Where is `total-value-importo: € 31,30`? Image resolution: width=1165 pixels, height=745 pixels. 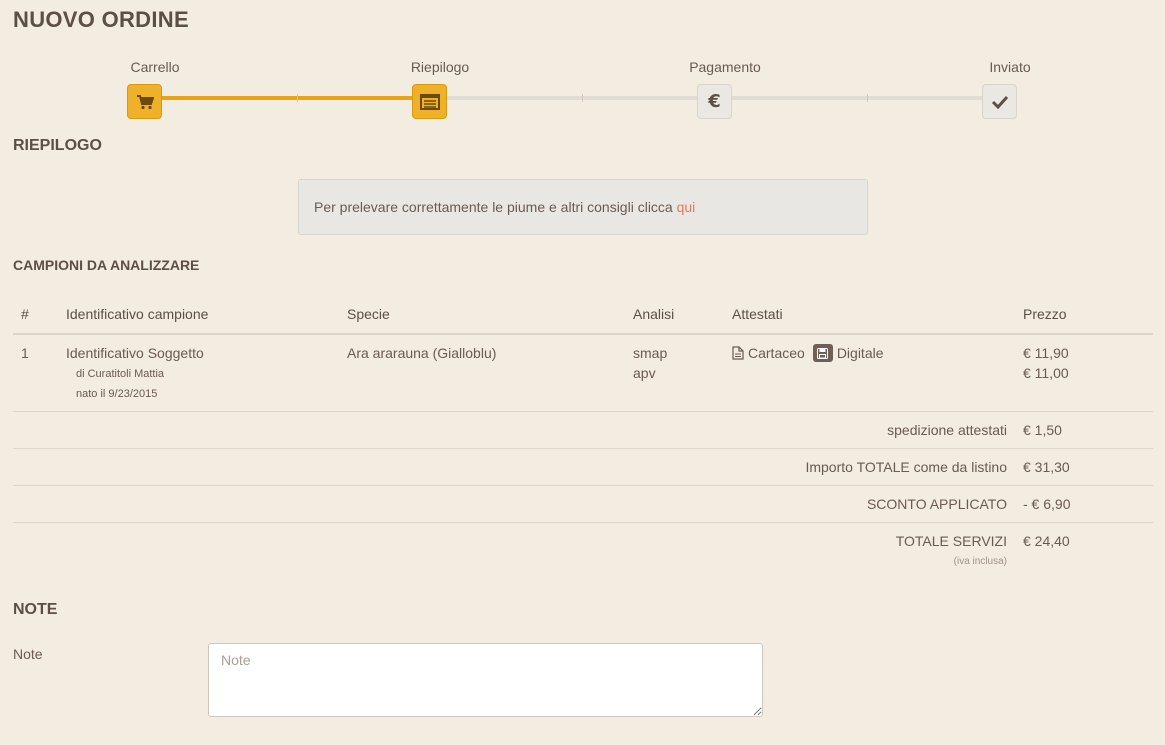
total-value-importo: € 31,30 is located at coordinates (1046, 467).